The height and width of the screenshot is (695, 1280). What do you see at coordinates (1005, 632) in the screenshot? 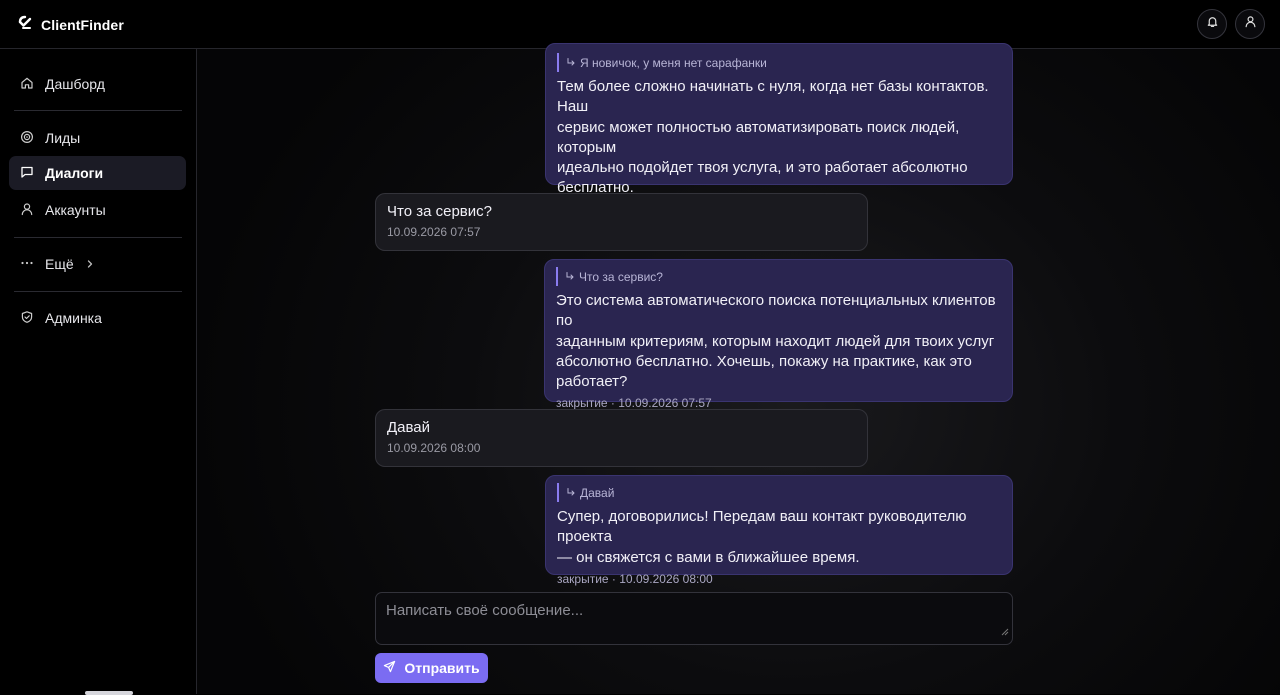
I see `resize-grip-icon` at bounding box center [1005, 632].